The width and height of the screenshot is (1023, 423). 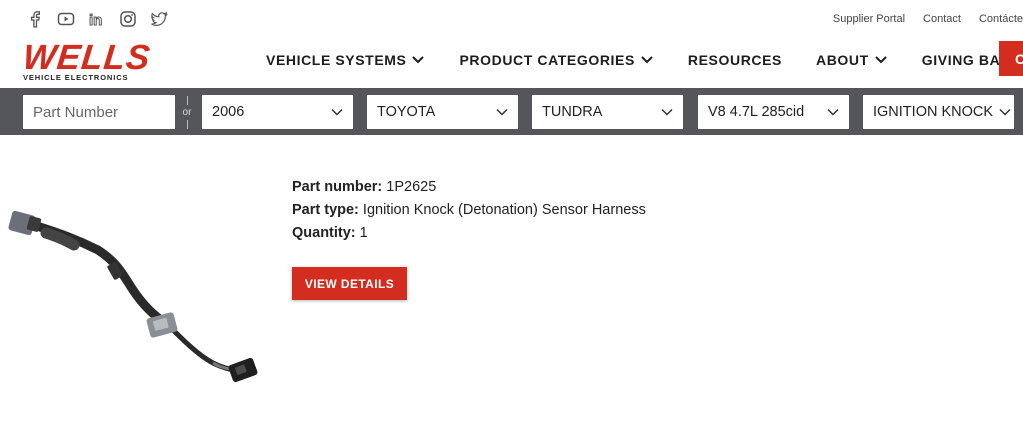 I want to click on cta-button: C, so click(x=1011, y=58).